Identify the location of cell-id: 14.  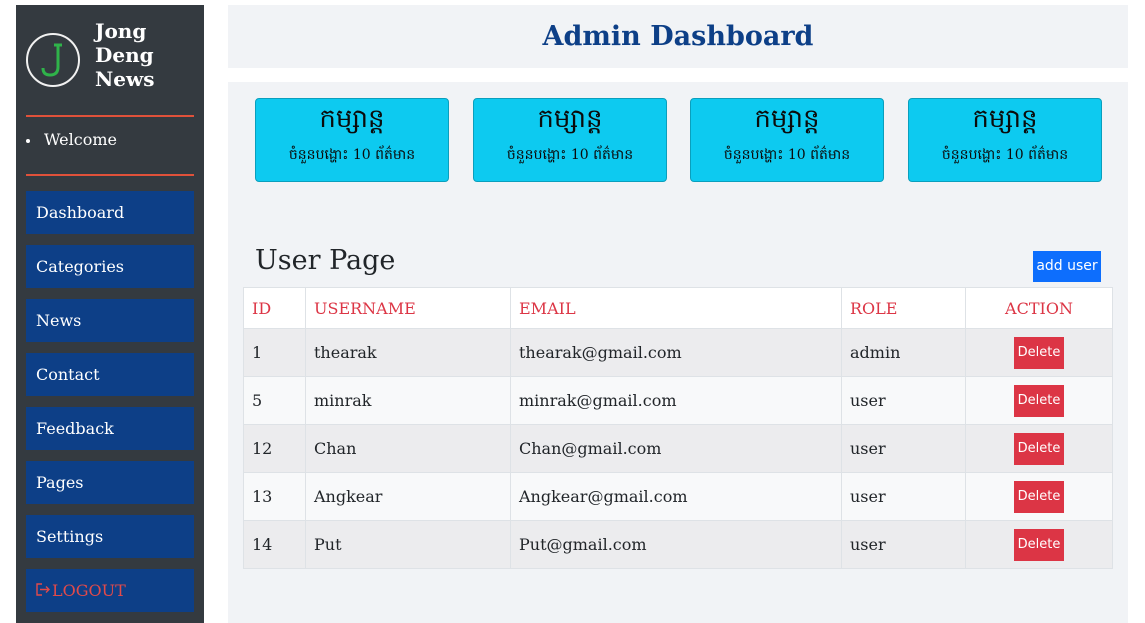
(274, 544).